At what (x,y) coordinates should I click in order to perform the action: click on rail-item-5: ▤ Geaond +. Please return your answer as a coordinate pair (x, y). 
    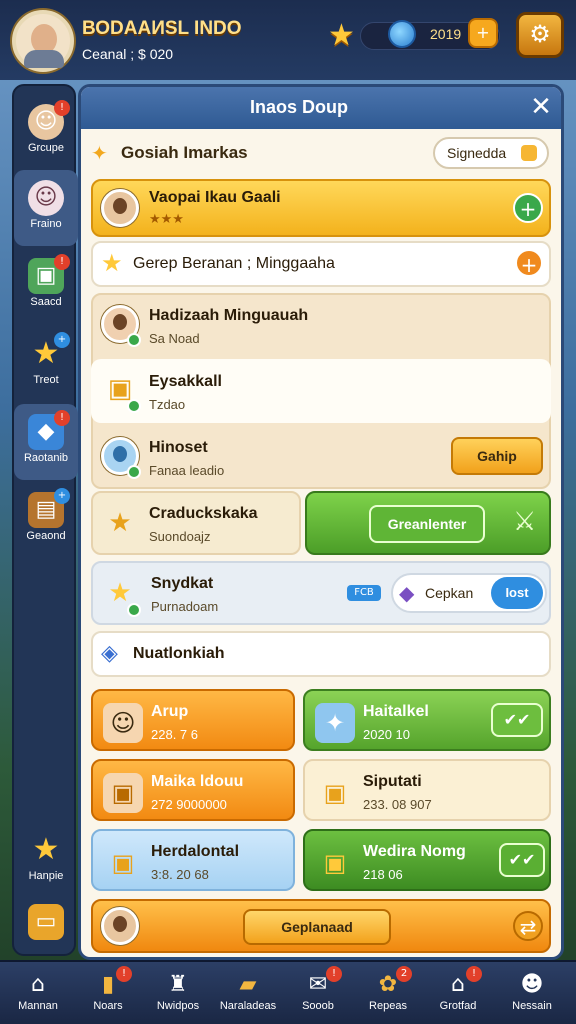
    Looking at the image, I should click on (46, 520).